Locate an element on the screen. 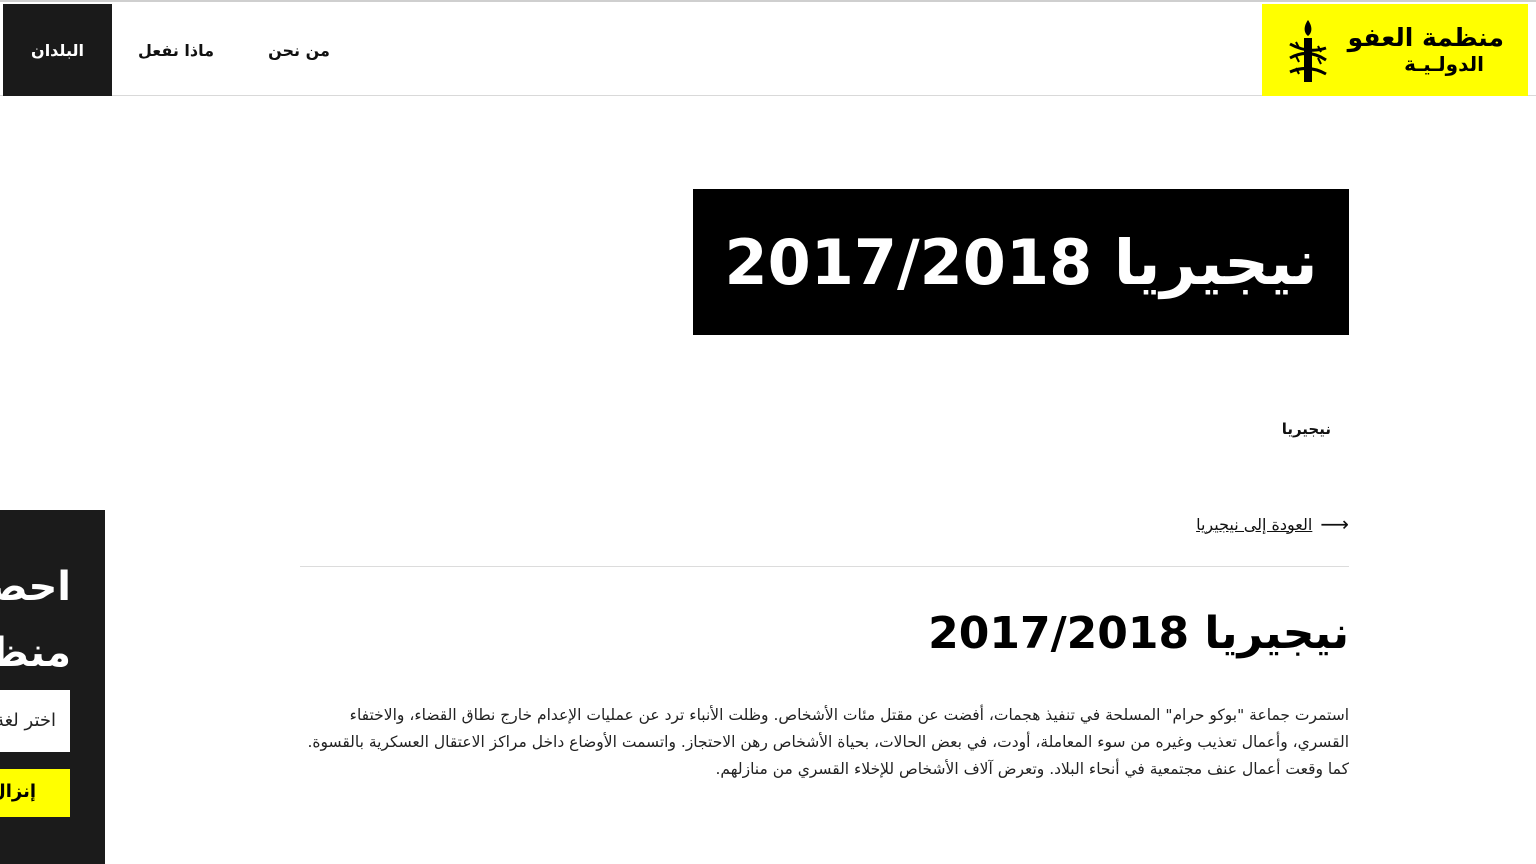 The width and height of the screenshot is (1536, 864). hero-title: نيجيريا 2017/2018 is located at coordinates (1021, 262).